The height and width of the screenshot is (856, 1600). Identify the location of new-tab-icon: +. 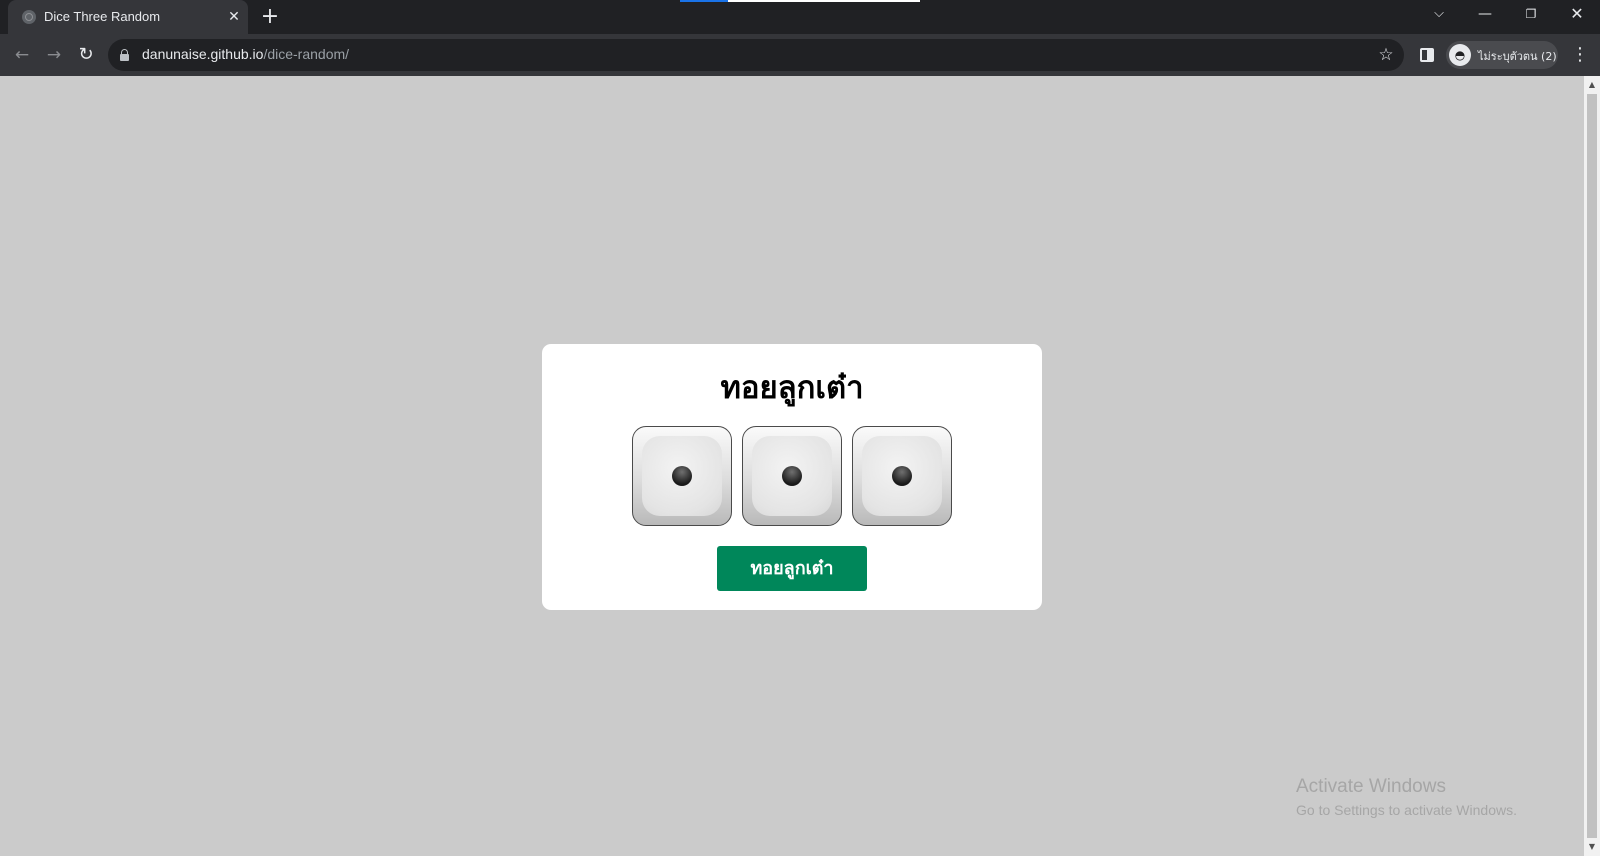
(270, 17).